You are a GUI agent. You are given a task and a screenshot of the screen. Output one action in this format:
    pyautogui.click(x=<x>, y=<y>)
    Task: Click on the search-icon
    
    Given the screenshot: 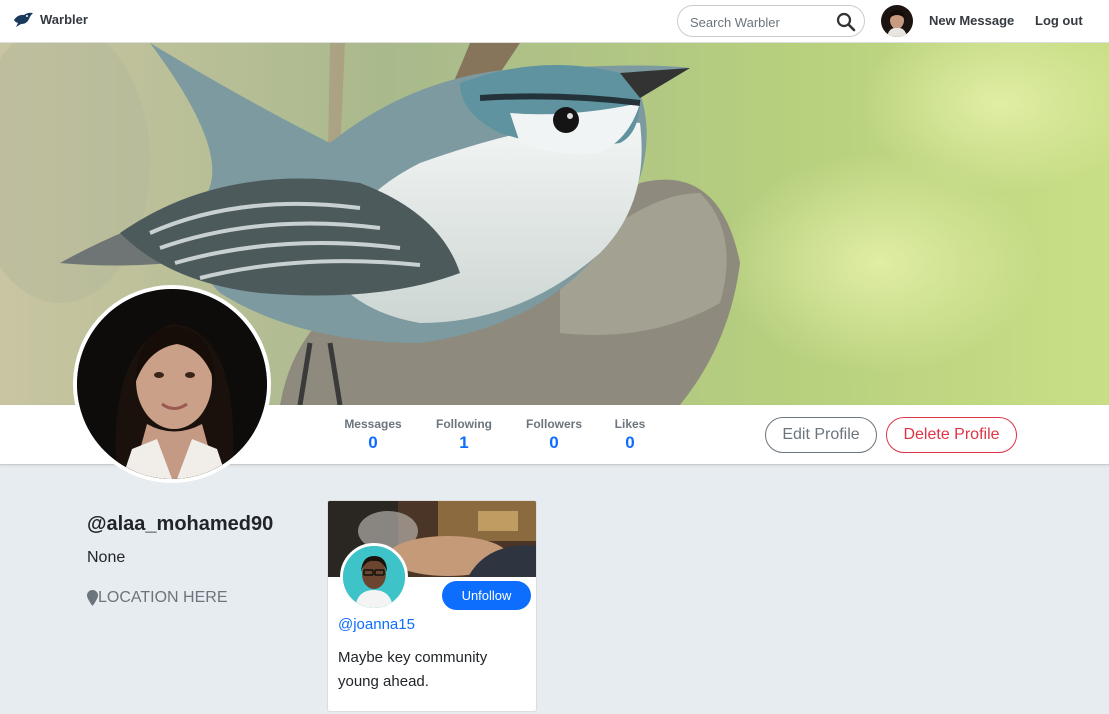 What is the action you would take?
    pyautogui.click(x=846, y=22)
    